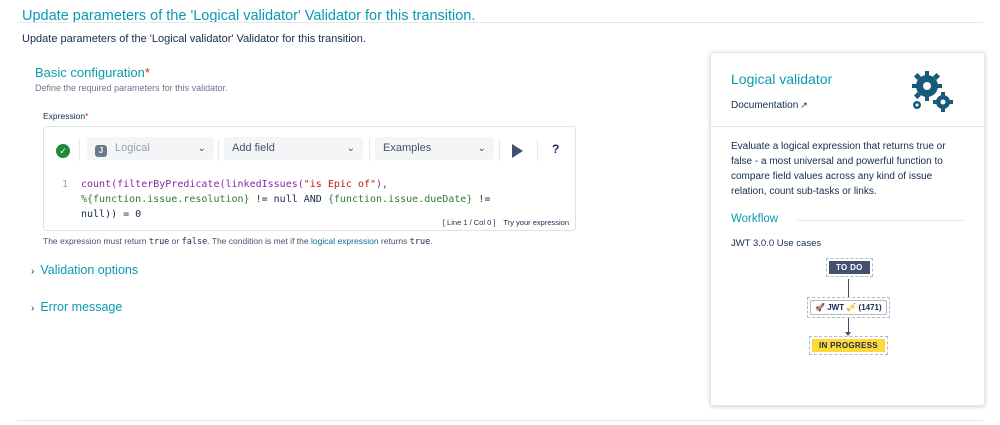 This screenshot has height=425, width=1000. I want to click on transition: 🚀 JWT 🎺 (1471), so click(848, 307).